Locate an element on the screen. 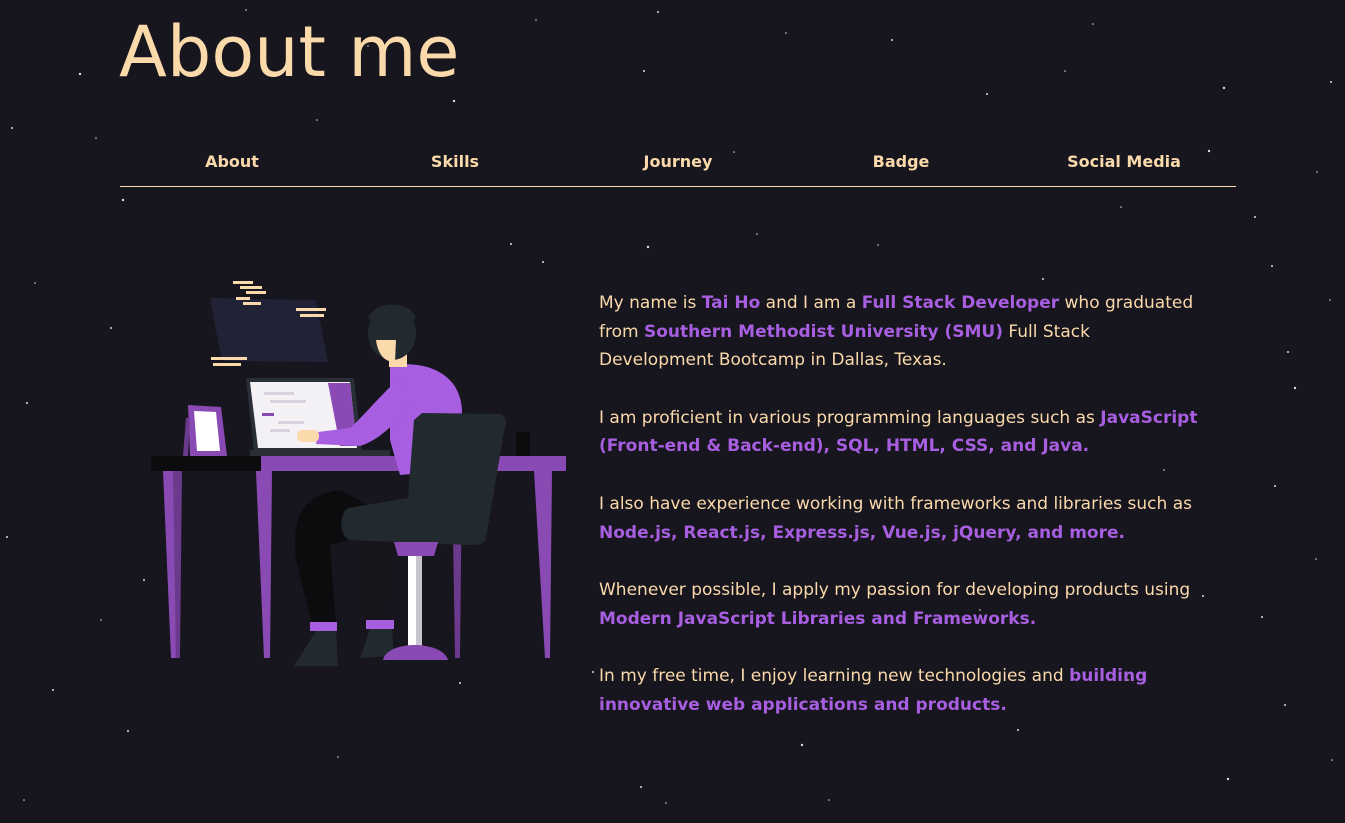  nav-item-skills: Skills is located at coordinates (455, 161).